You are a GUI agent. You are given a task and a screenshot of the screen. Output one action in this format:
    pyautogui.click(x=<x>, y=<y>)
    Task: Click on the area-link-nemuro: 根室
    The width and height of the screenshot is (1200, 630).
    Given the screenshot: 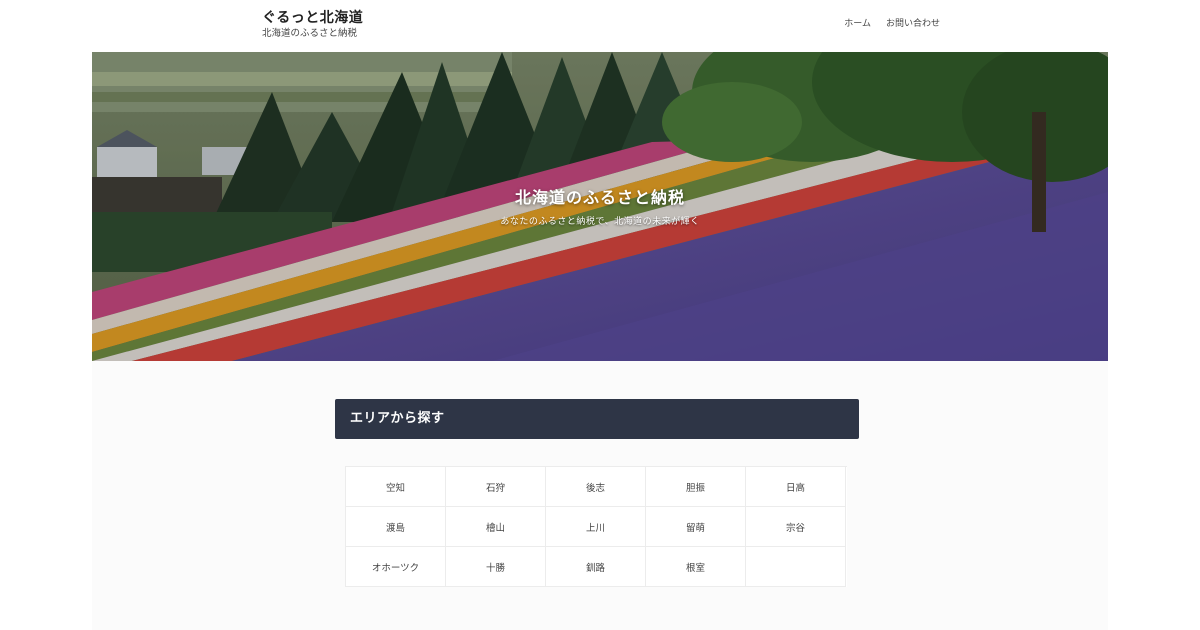 What is the action you would take?
    pyautogui.click(x=696, y=567)
    